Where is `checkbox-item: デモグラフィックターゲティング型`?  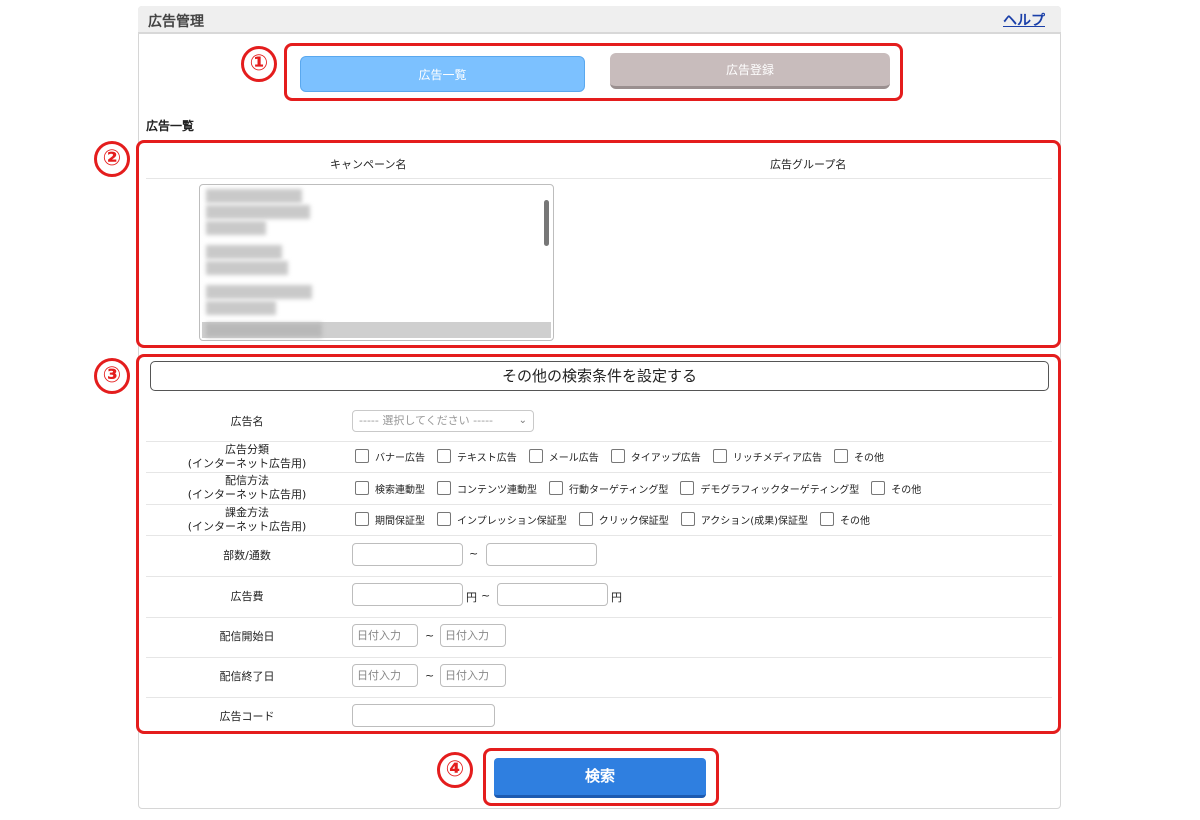
checkbox-item: デモグラフィックターゲティング型 is located at coordinates (769, 488).